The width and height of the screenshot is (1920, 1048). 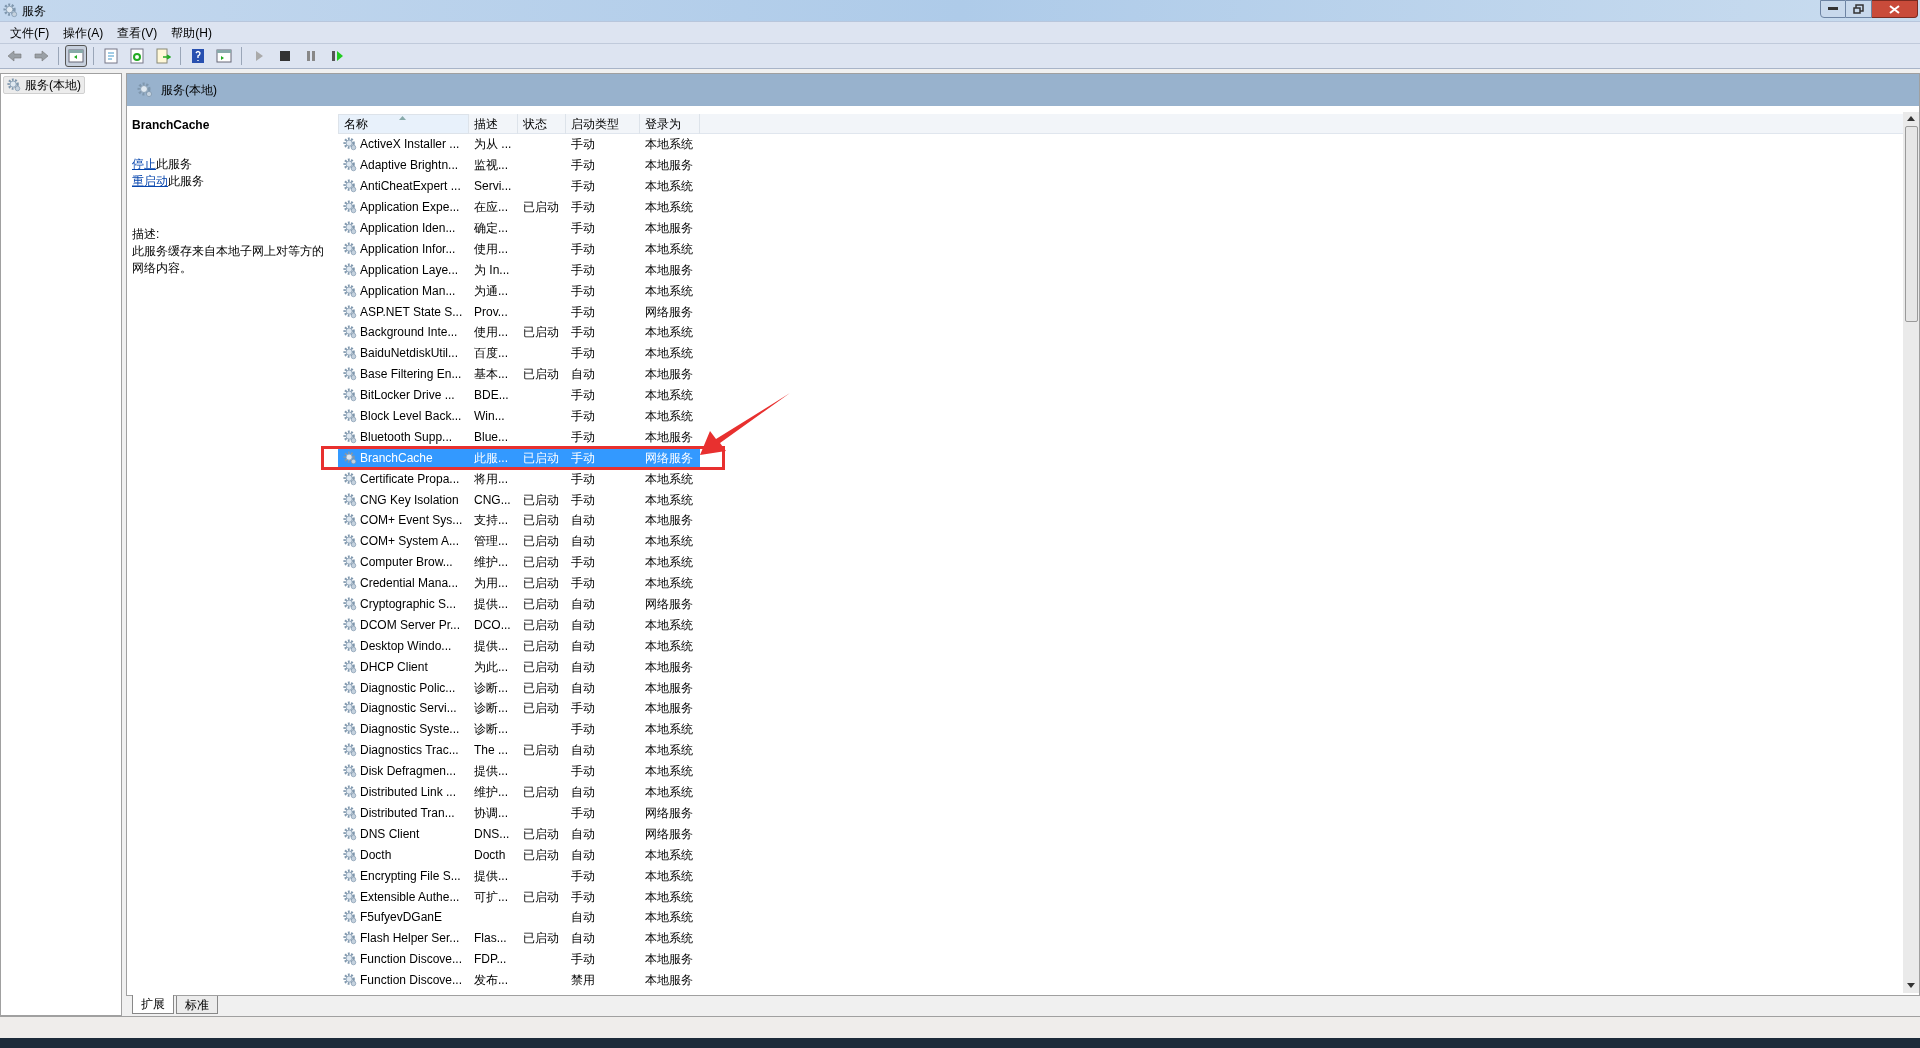 I want to click on service-row: Background Inte... 使用... 已启动 手动 本地系统, so click(x=519, y=332).